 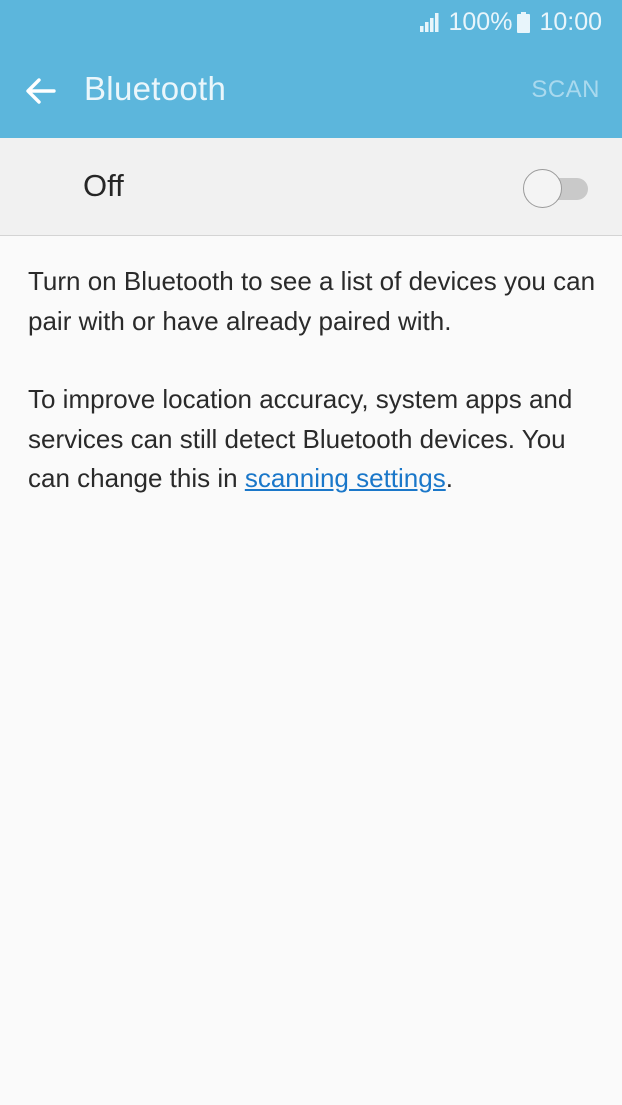 I want to click on scanning-text-suffix: ., so click(x=449, y=478).